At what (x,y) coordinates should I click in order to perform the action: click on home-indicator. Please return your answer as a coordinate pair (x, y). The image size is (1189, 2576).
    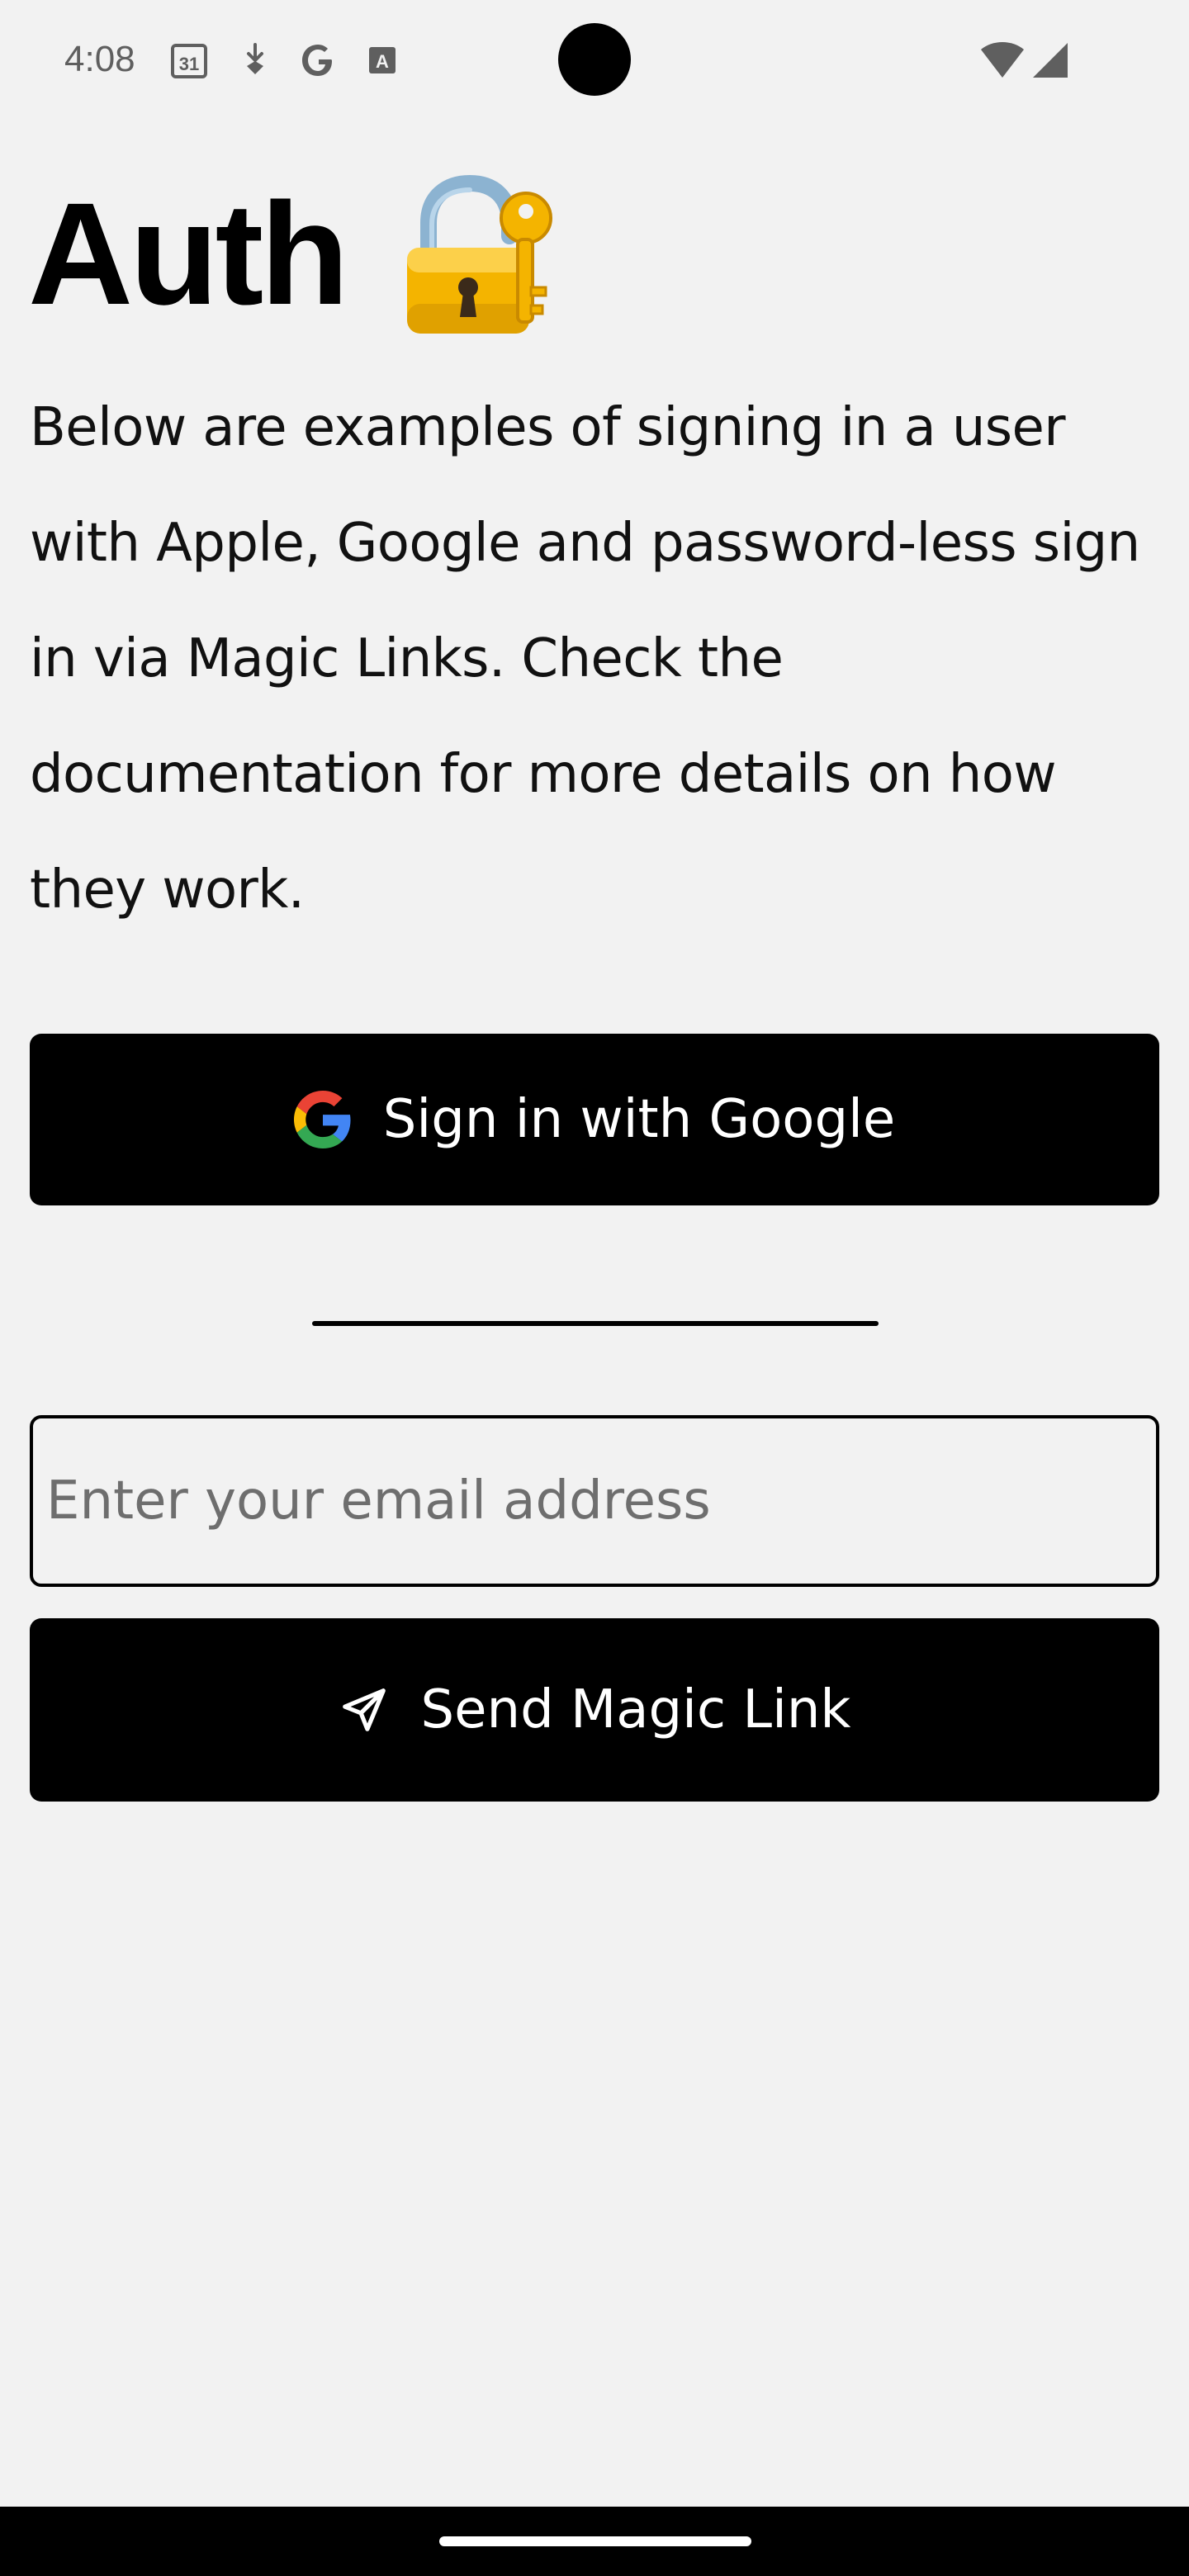
    Looking at the image, I should click on (595, 2541).